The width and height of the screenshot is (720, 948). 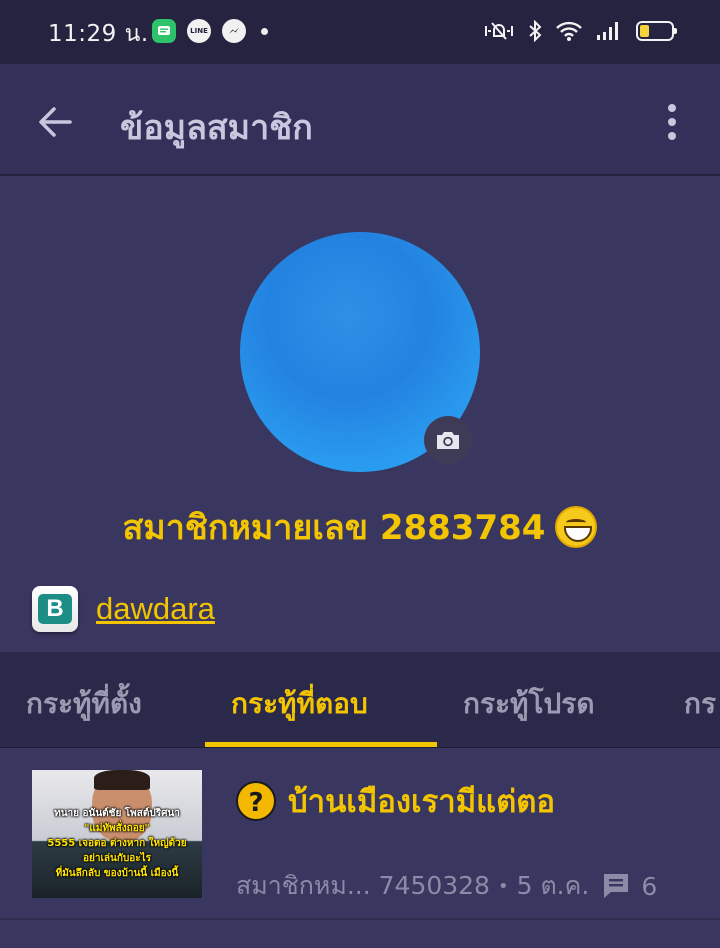 I want to click on question-icon: ?, so click(x=256, y=801).